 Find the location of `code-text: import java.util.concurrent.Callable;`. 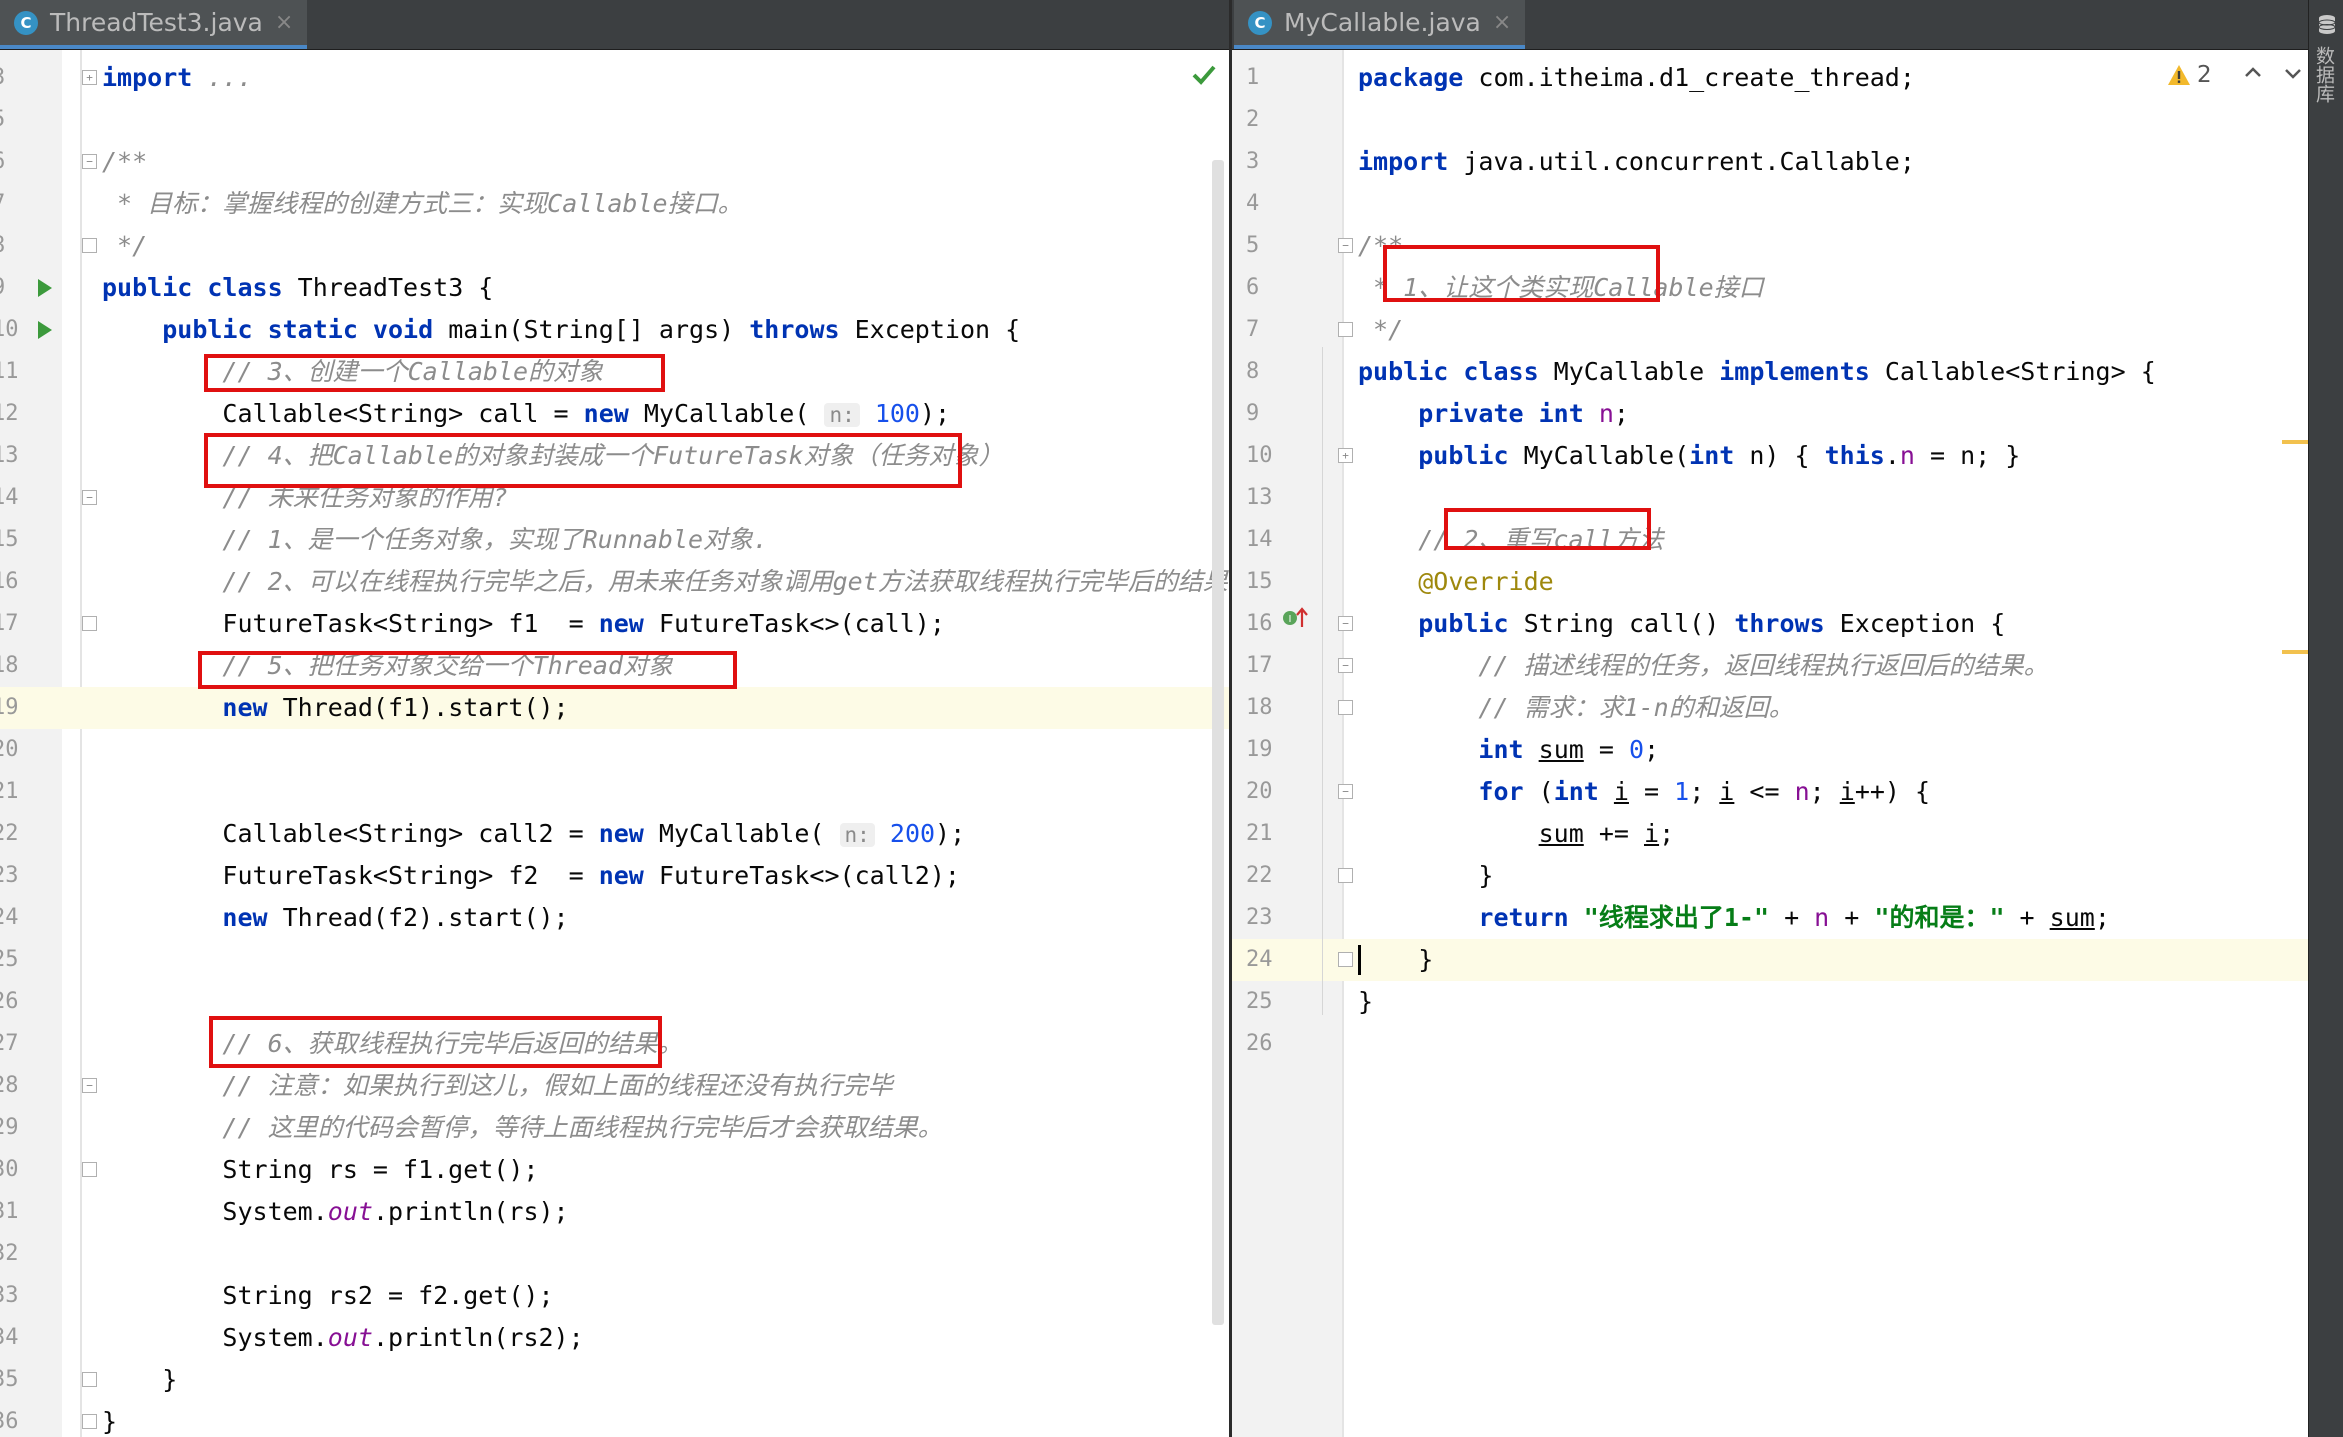

code-text: import java.util.concurrent.Callable; is located at coordinates (1636, 162).